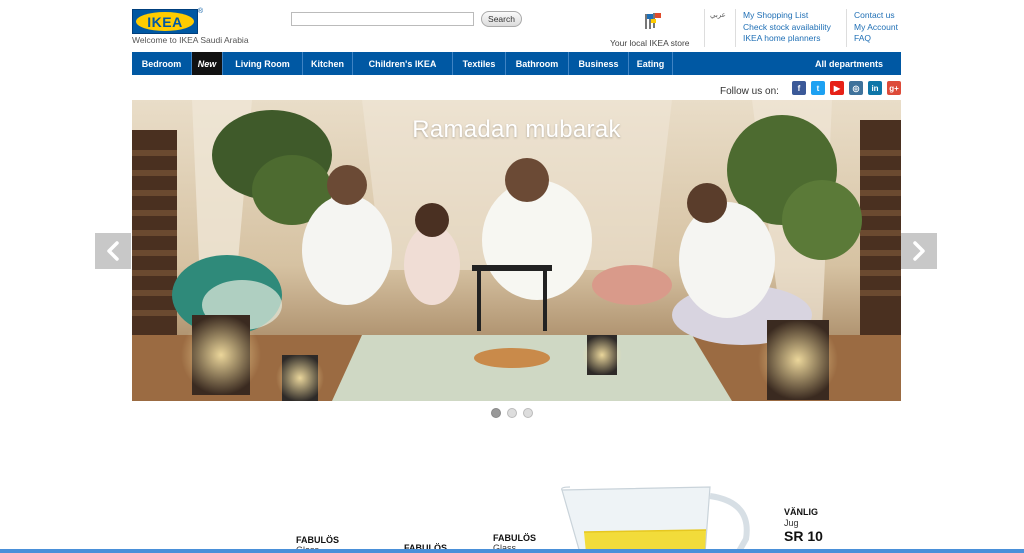 This screenshot has height=553, width=1024. Describe the element at coordinates (479, 63) in the screenshot. I see `nav-item-textiles: Textiles` at that location.